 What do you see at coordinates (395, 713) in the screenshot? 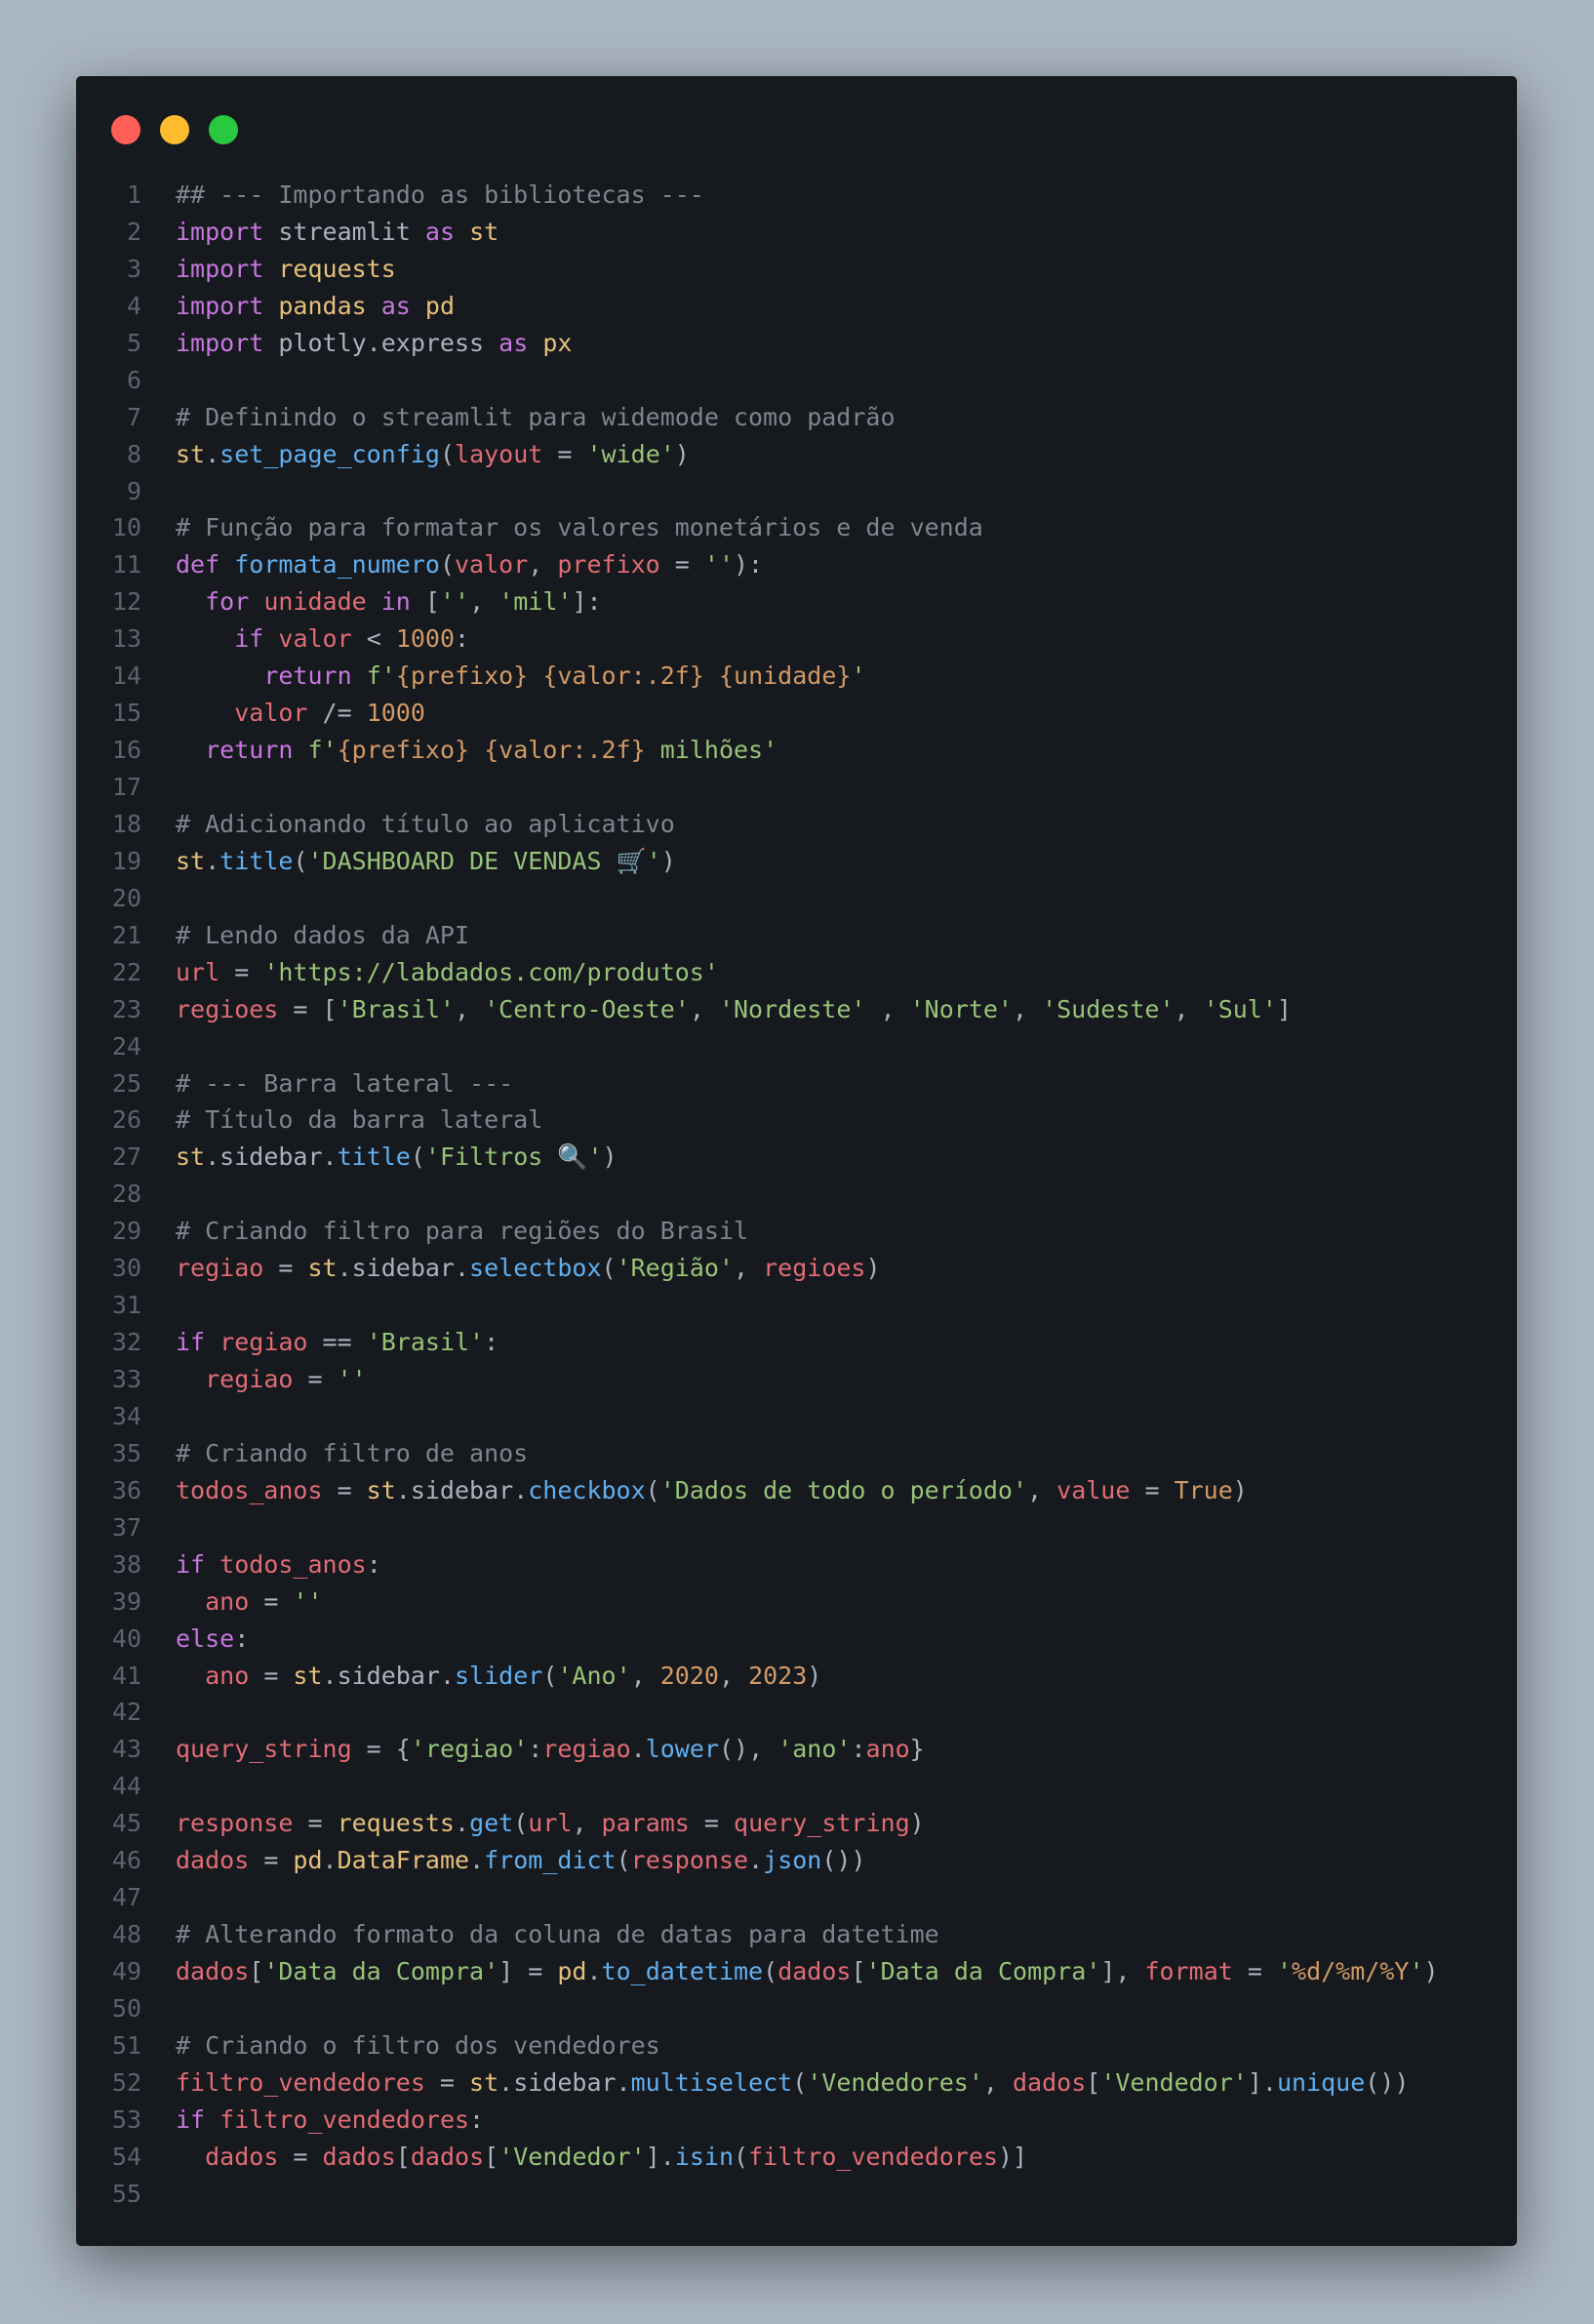
I see `code-token: 1000` at bounding box center [395, 713].